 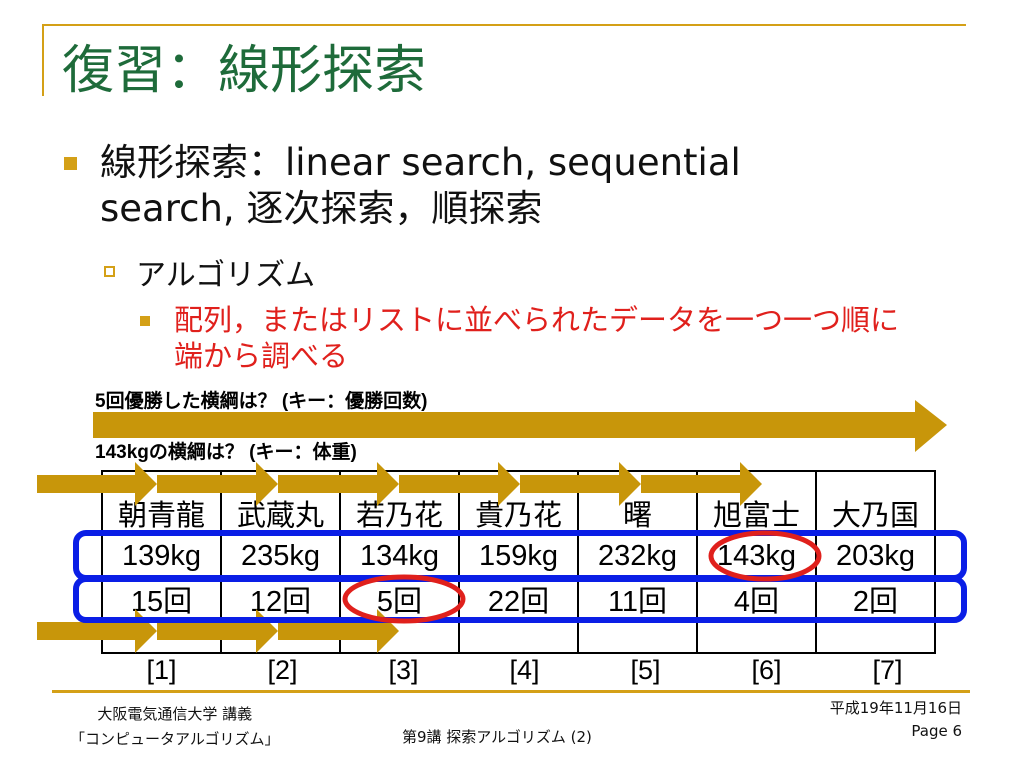 What do you see at coordinates (511, 691) in the screenshot?
I see `footer-rule` at bounding box center [511, 691].